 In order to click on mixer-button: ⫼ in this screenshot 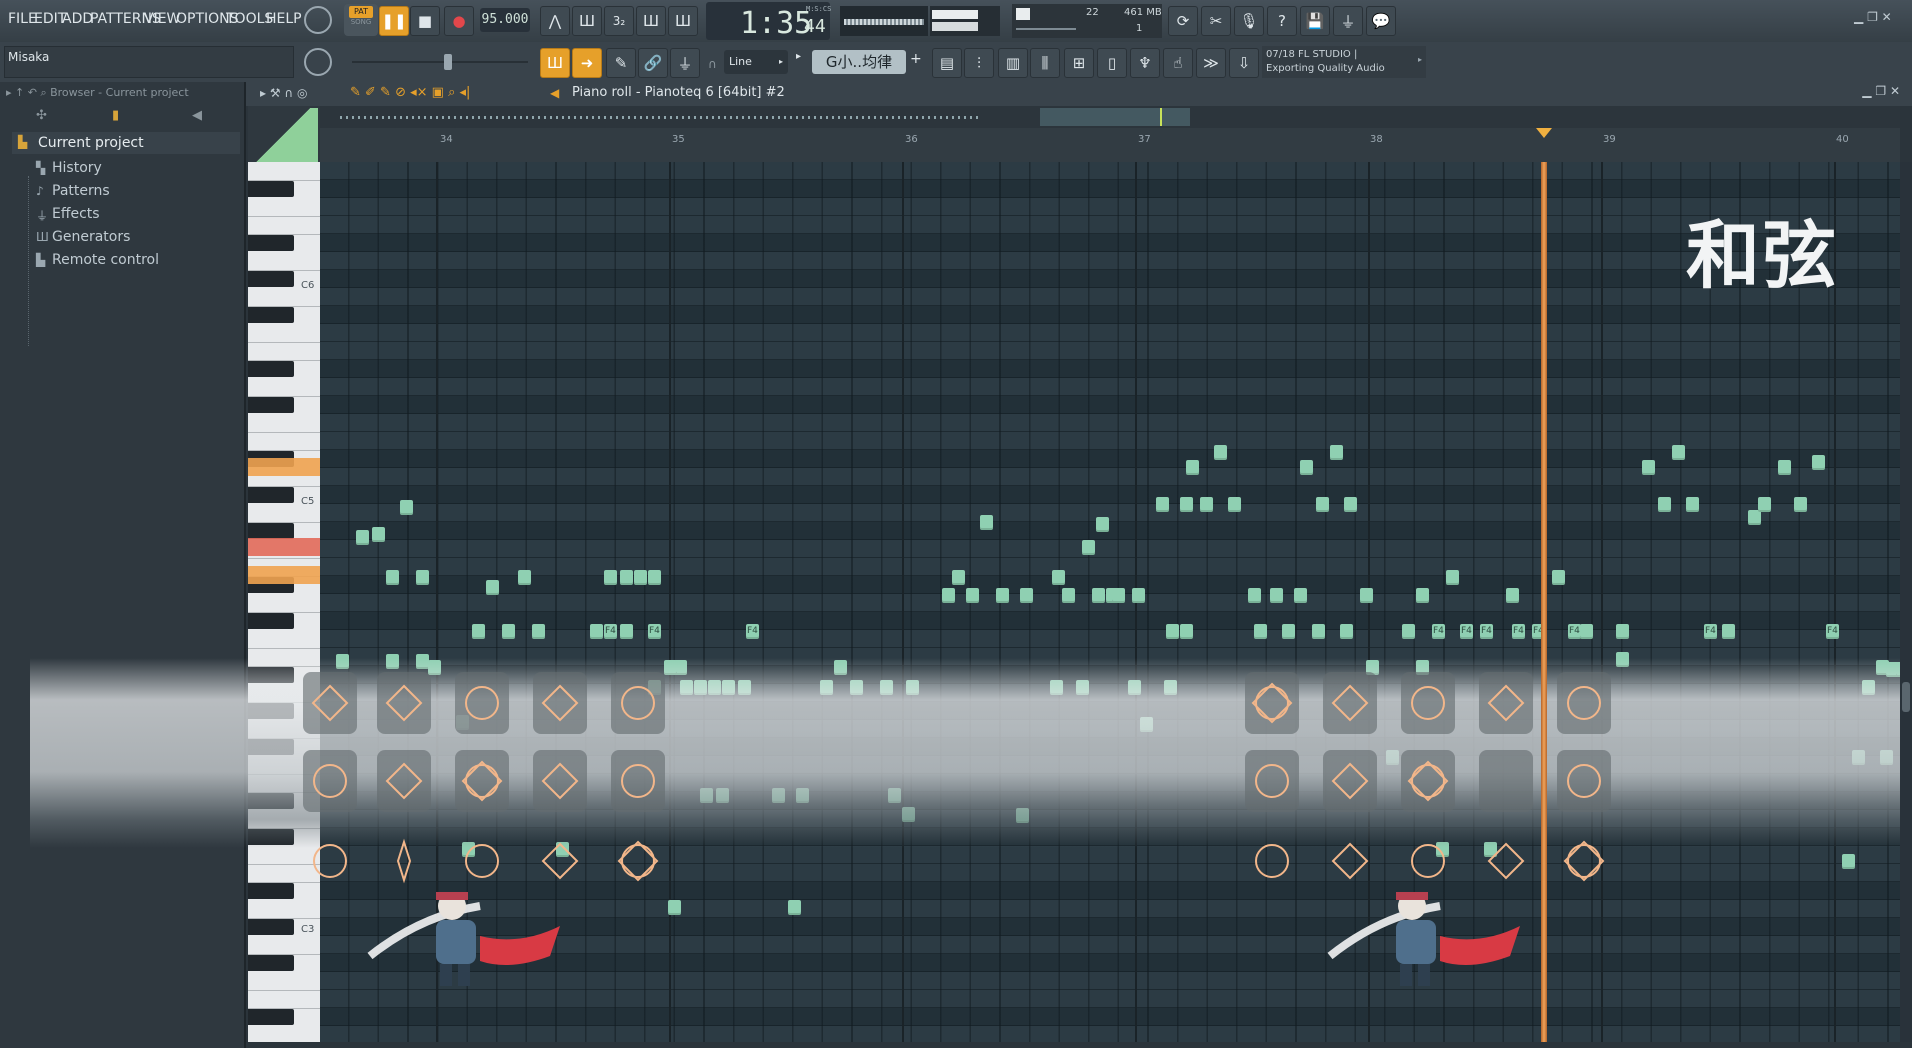, I will do `click(1045, 63)`.